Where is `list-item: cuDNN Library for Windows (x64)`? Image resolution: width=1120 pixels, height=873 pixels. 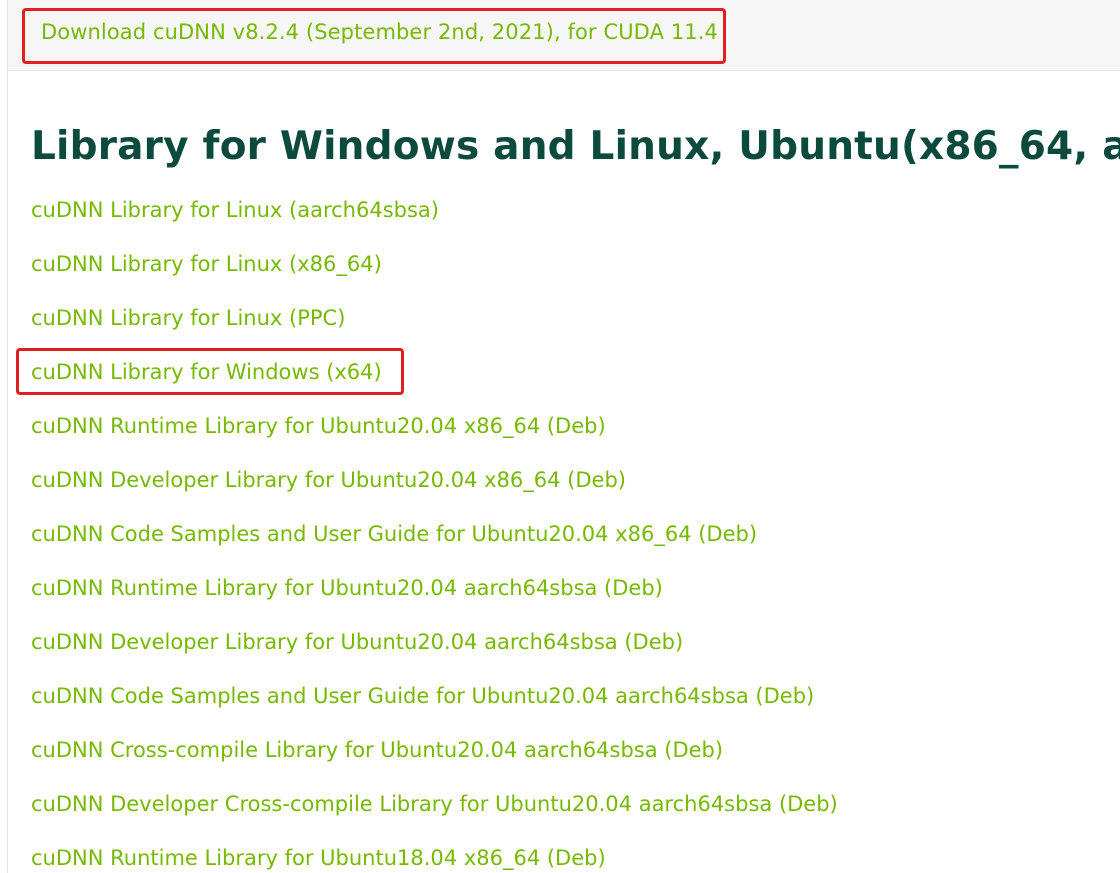
list-item: cuDNN Library for Windows (x64) is located at coordinates (571, 385).